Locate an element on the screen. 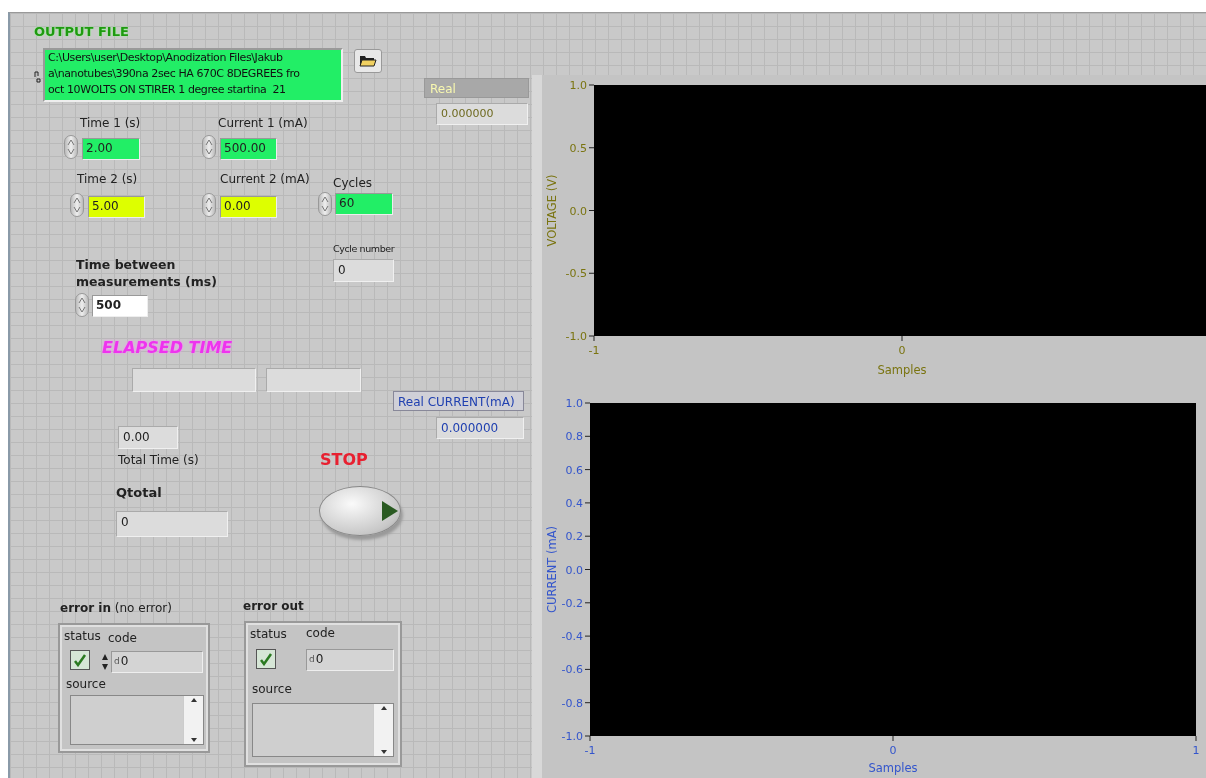 The image size is (1206, 778). tick-label: -0.2 is located at coordinates (572, 603).